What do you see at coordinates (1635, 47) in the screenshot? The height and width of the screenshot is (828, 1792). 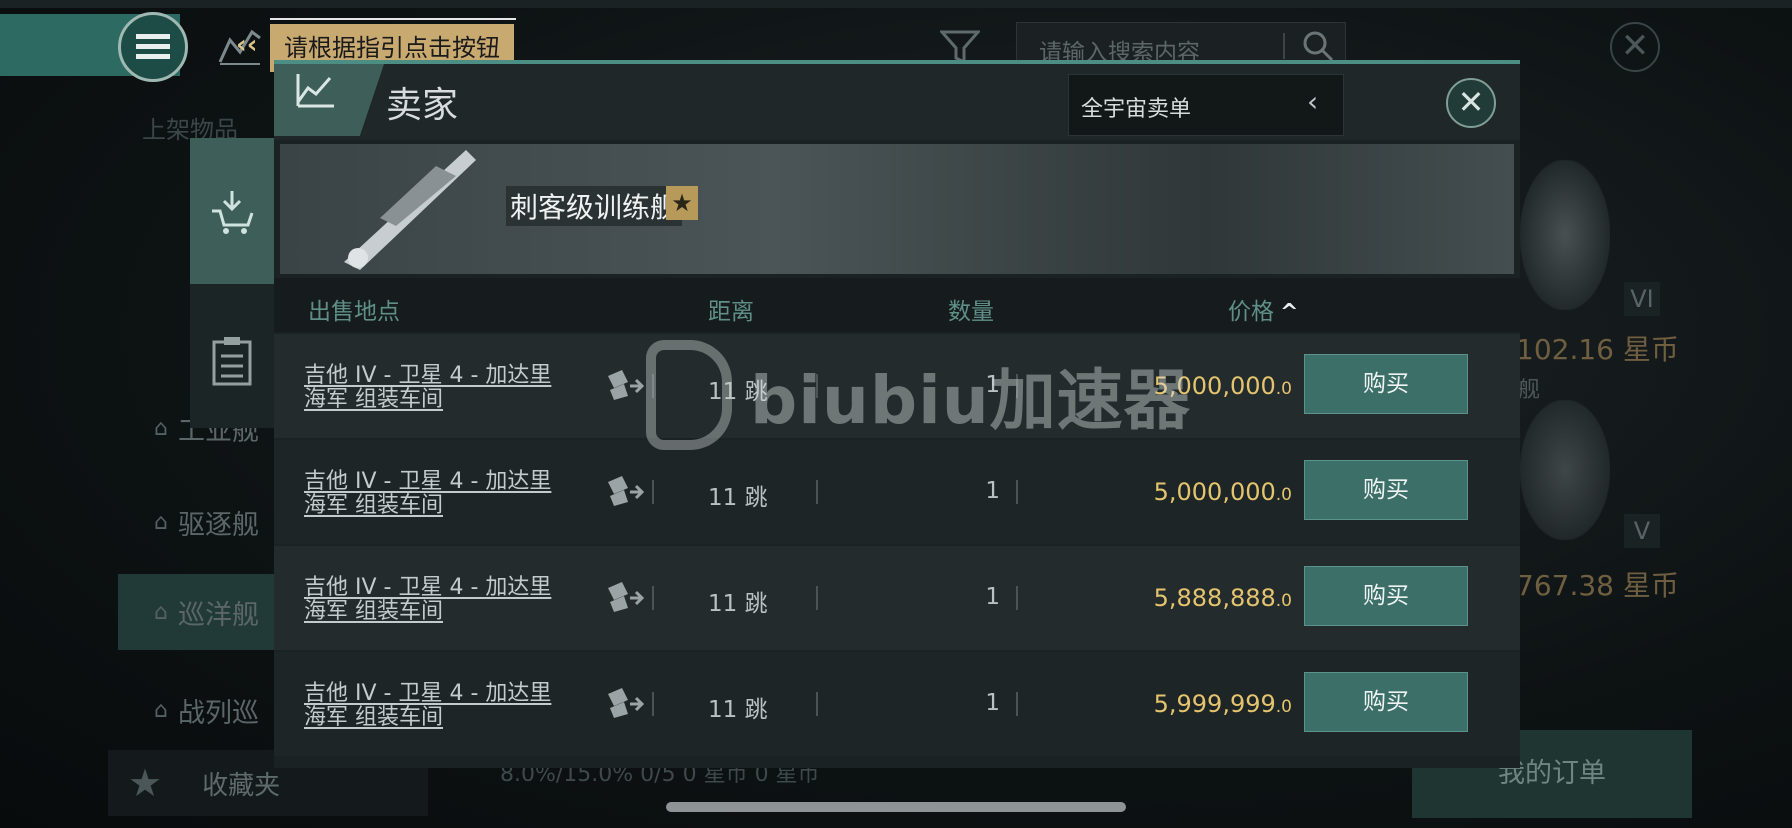 I see `background-close-icon: ✕` at bounding box center [1635, 47].